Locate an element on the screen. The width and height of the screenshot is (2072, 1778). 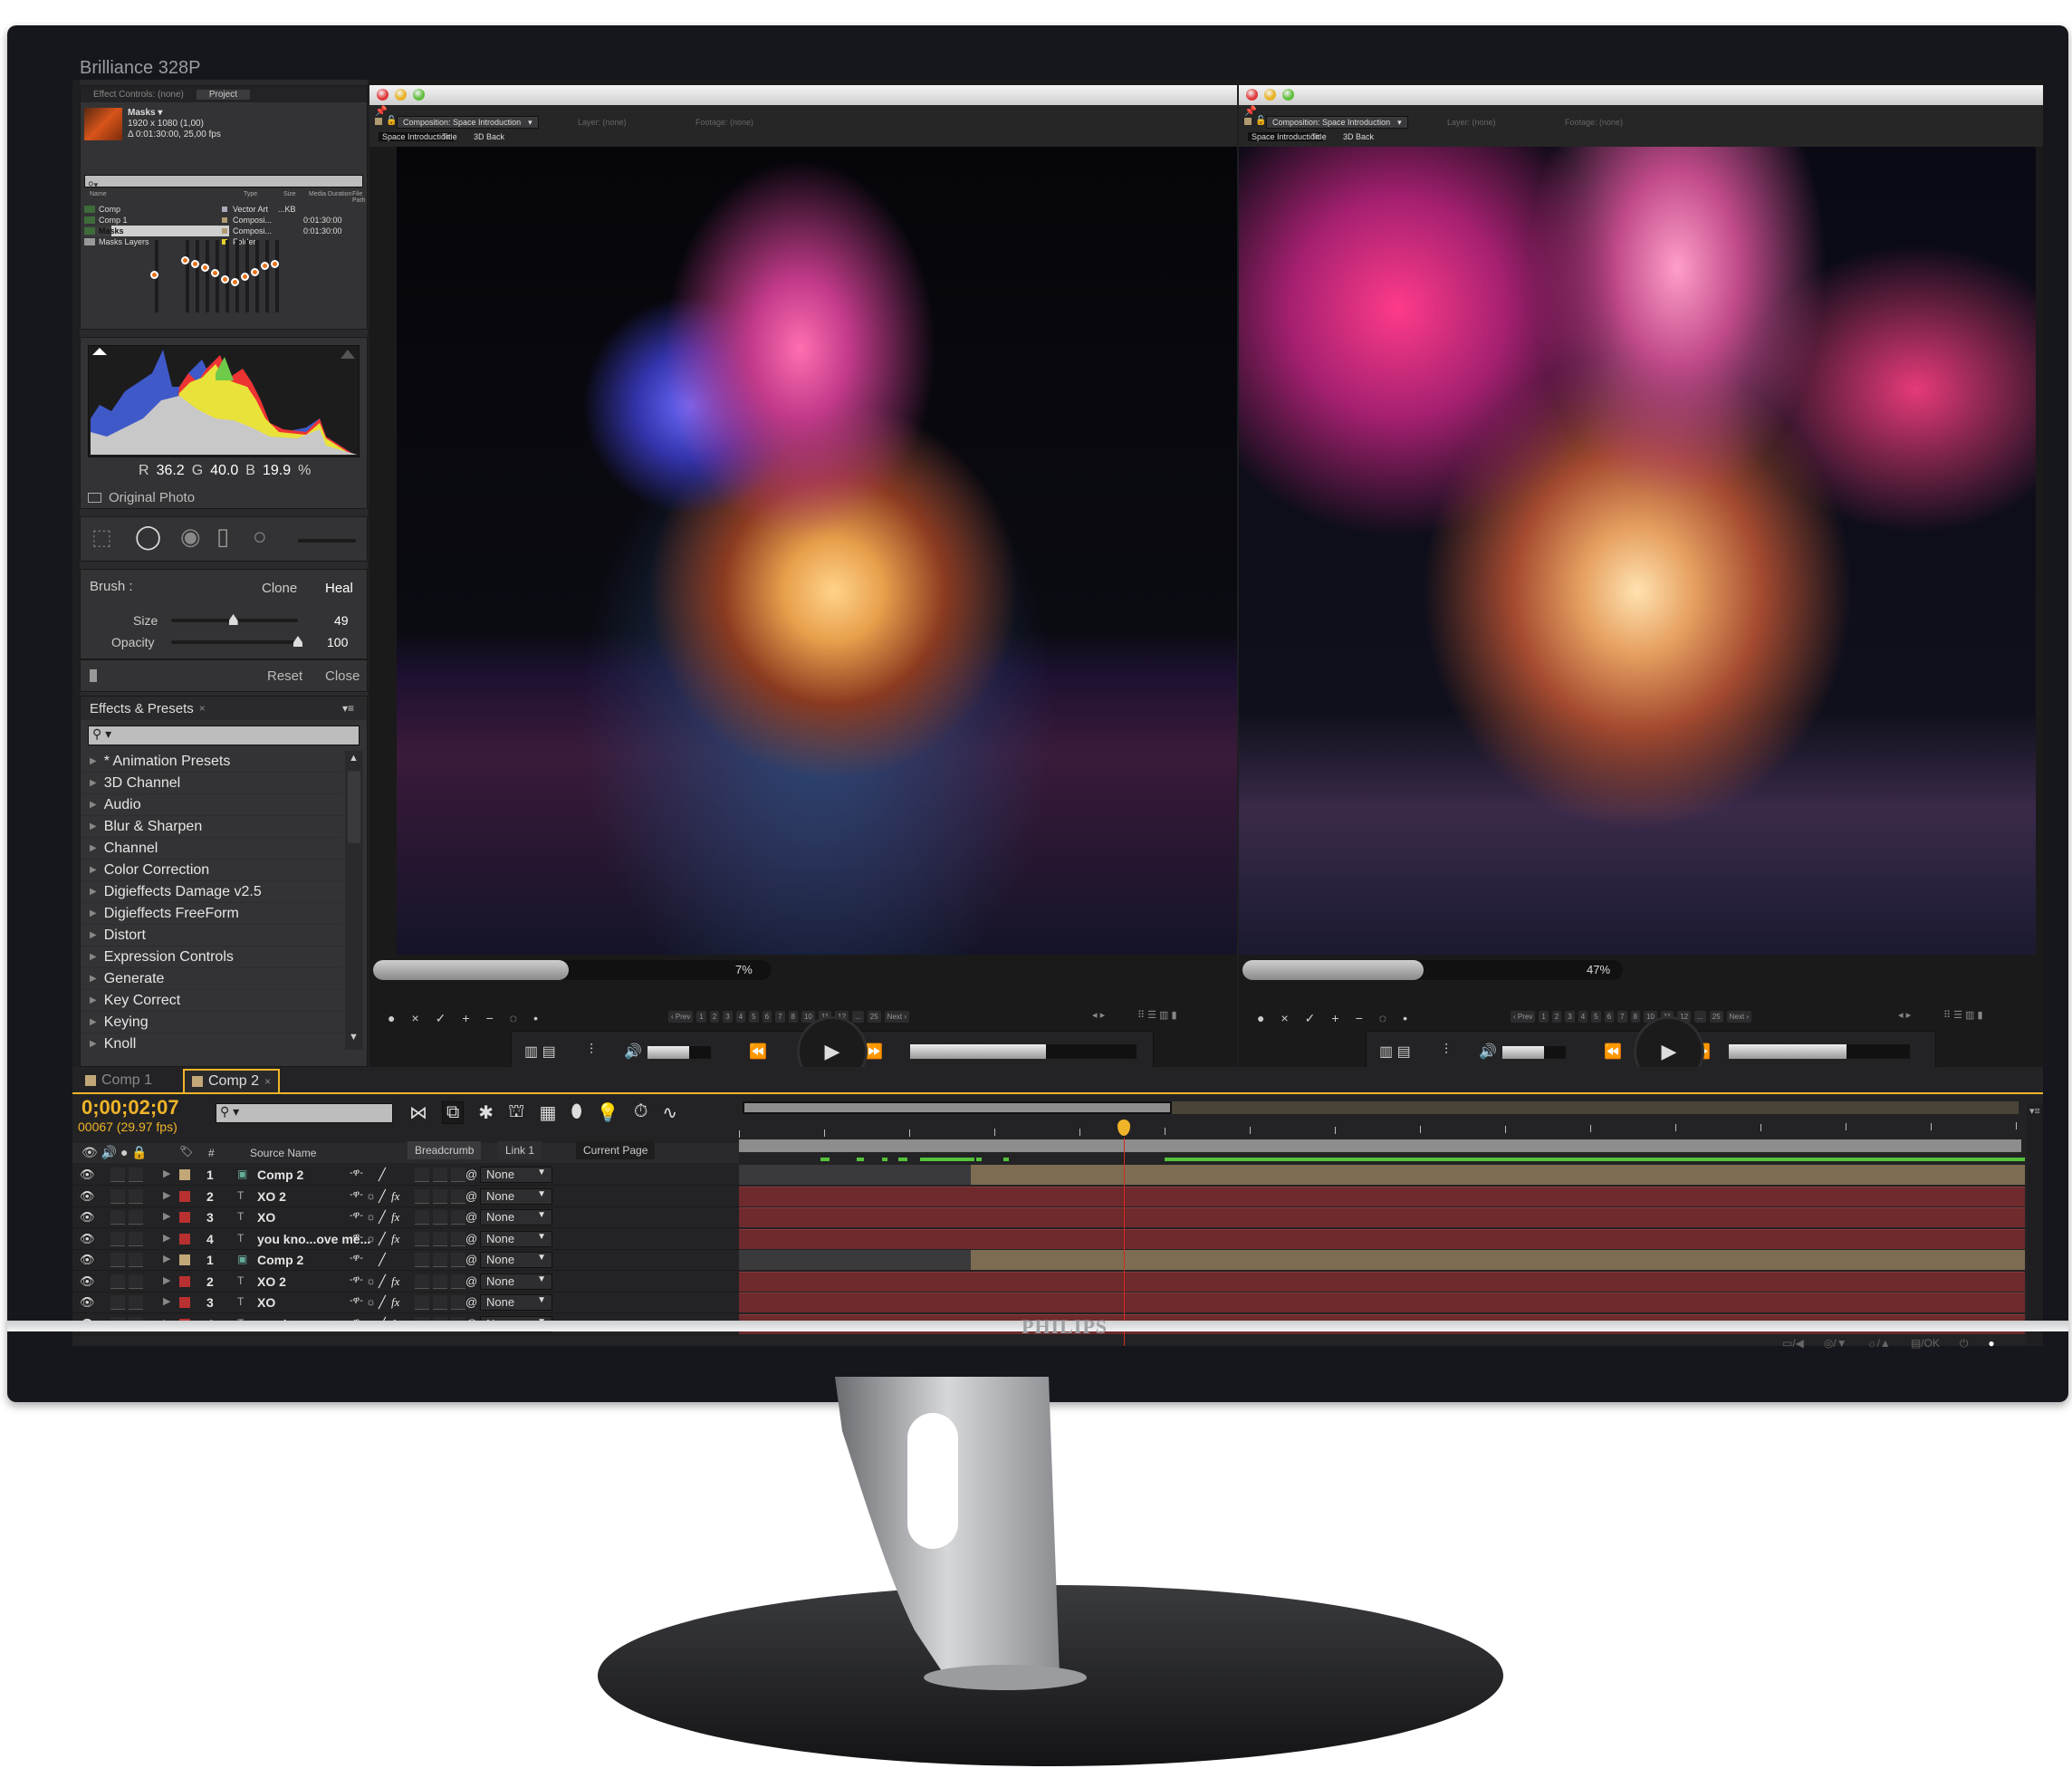
viewer-zoom-bar: 7% is located at coordinates (572, 970).